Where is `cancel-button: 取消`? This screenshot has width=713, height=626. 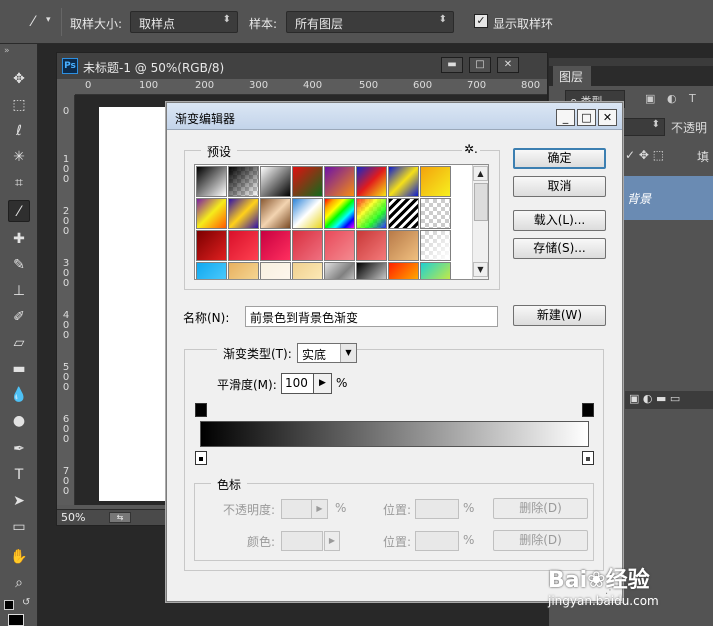
cancel-button: 取消 is located at coordinates (559, 186).